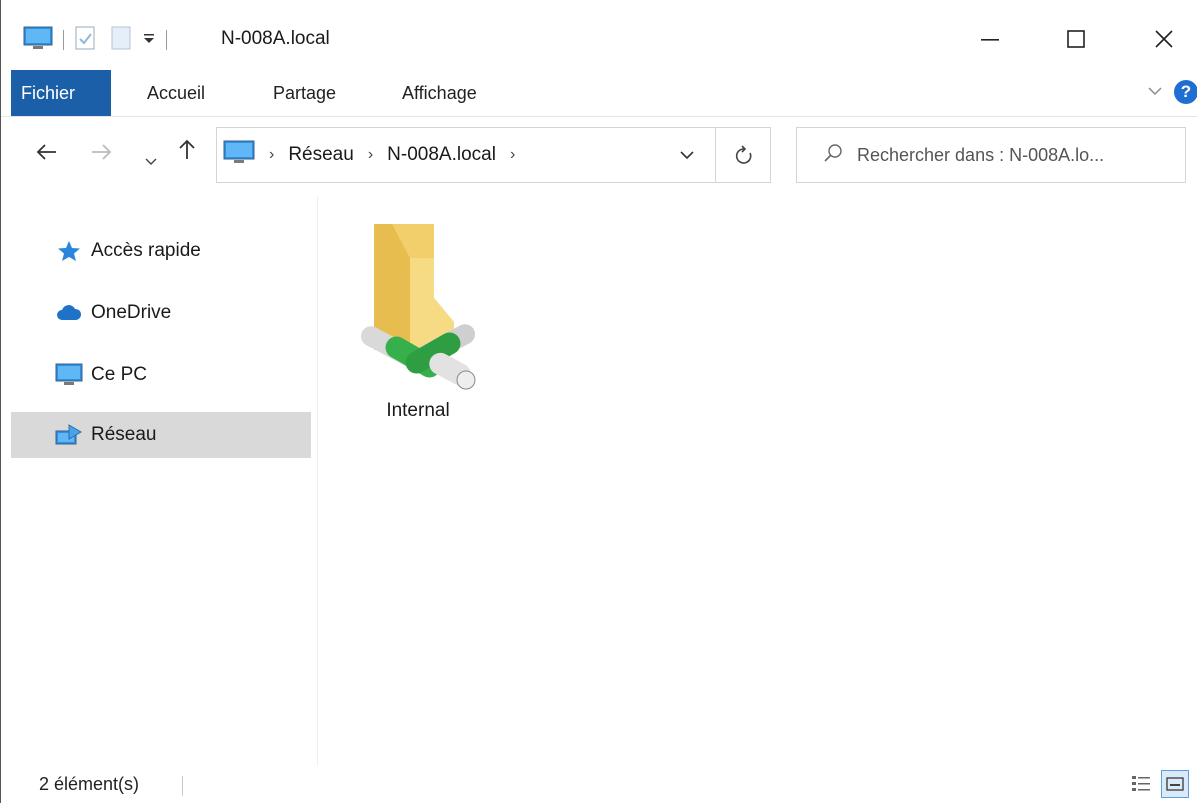  Describe the element at coordinates (1164, 39) in the screenshot. I see `close-button` at that location.